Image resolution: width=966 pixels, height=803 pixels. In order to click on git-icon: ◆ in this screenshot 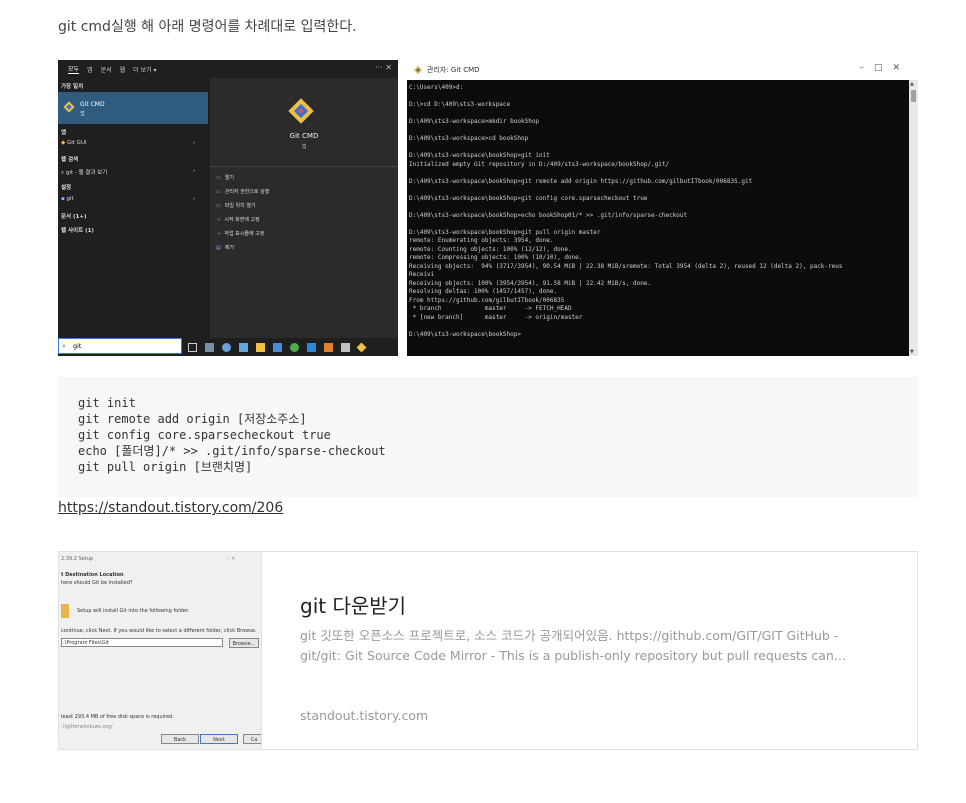, I will do `click(63, 143)`.